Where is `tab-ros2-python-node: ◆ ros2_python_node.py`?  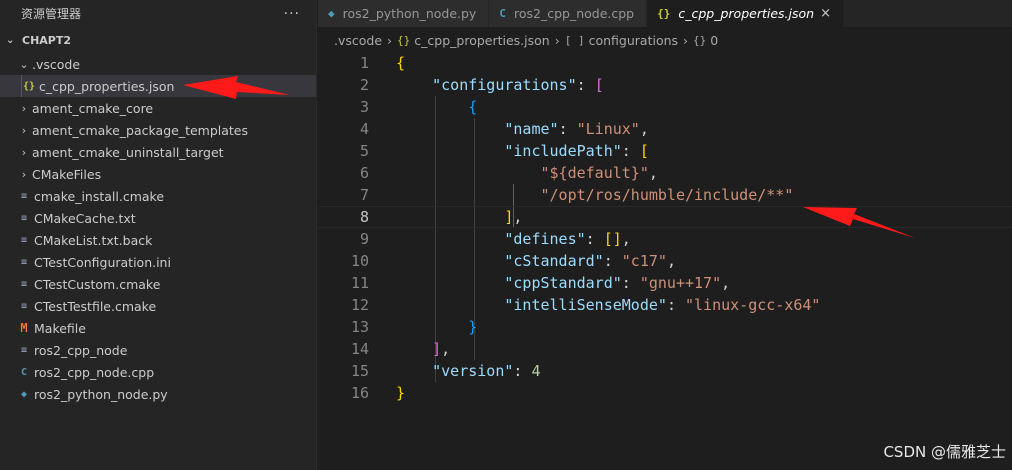
tab-ros2-python-node: ◆ ros2_python_node.py is located at coordinates (404, 13).